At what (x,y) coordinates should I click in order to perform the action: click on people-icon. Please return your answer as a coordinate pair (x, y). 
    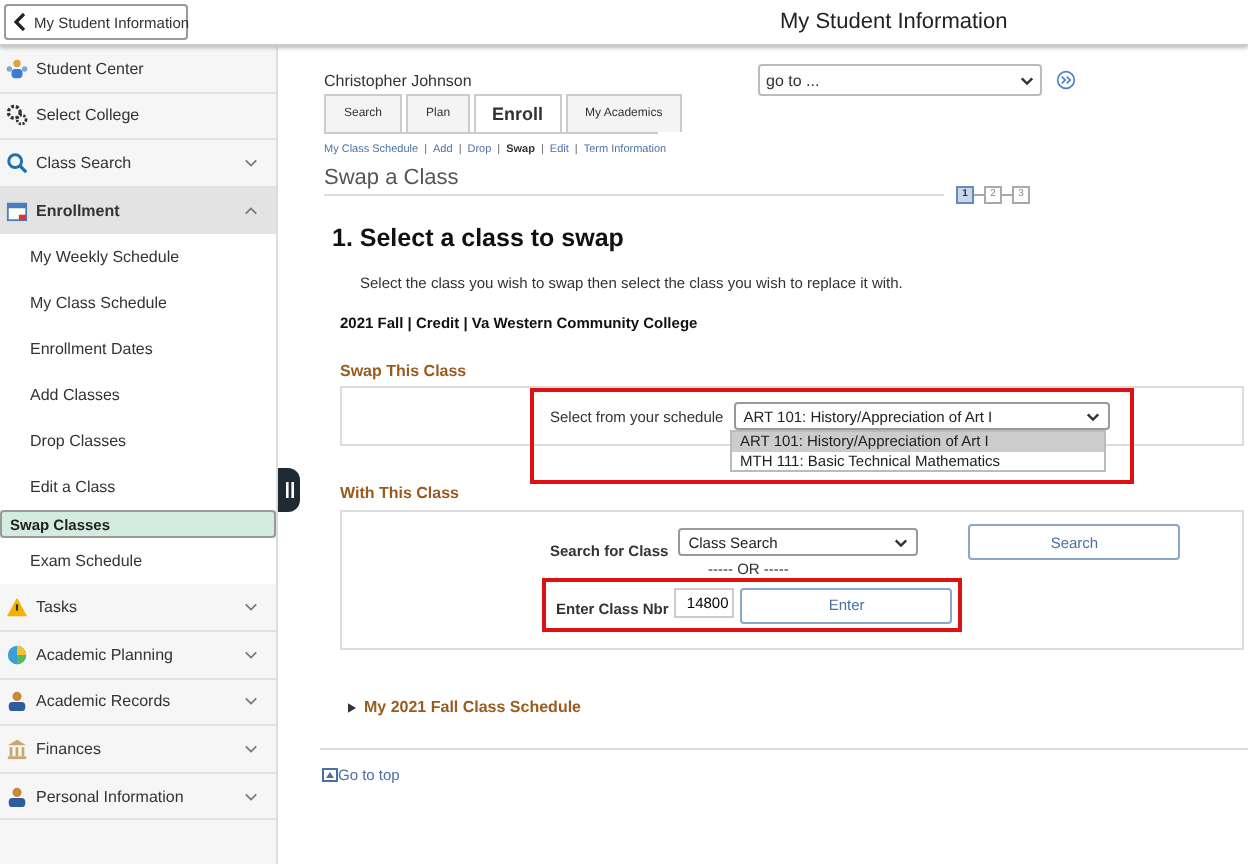
    Looking at the image, I should click on (17, 68).